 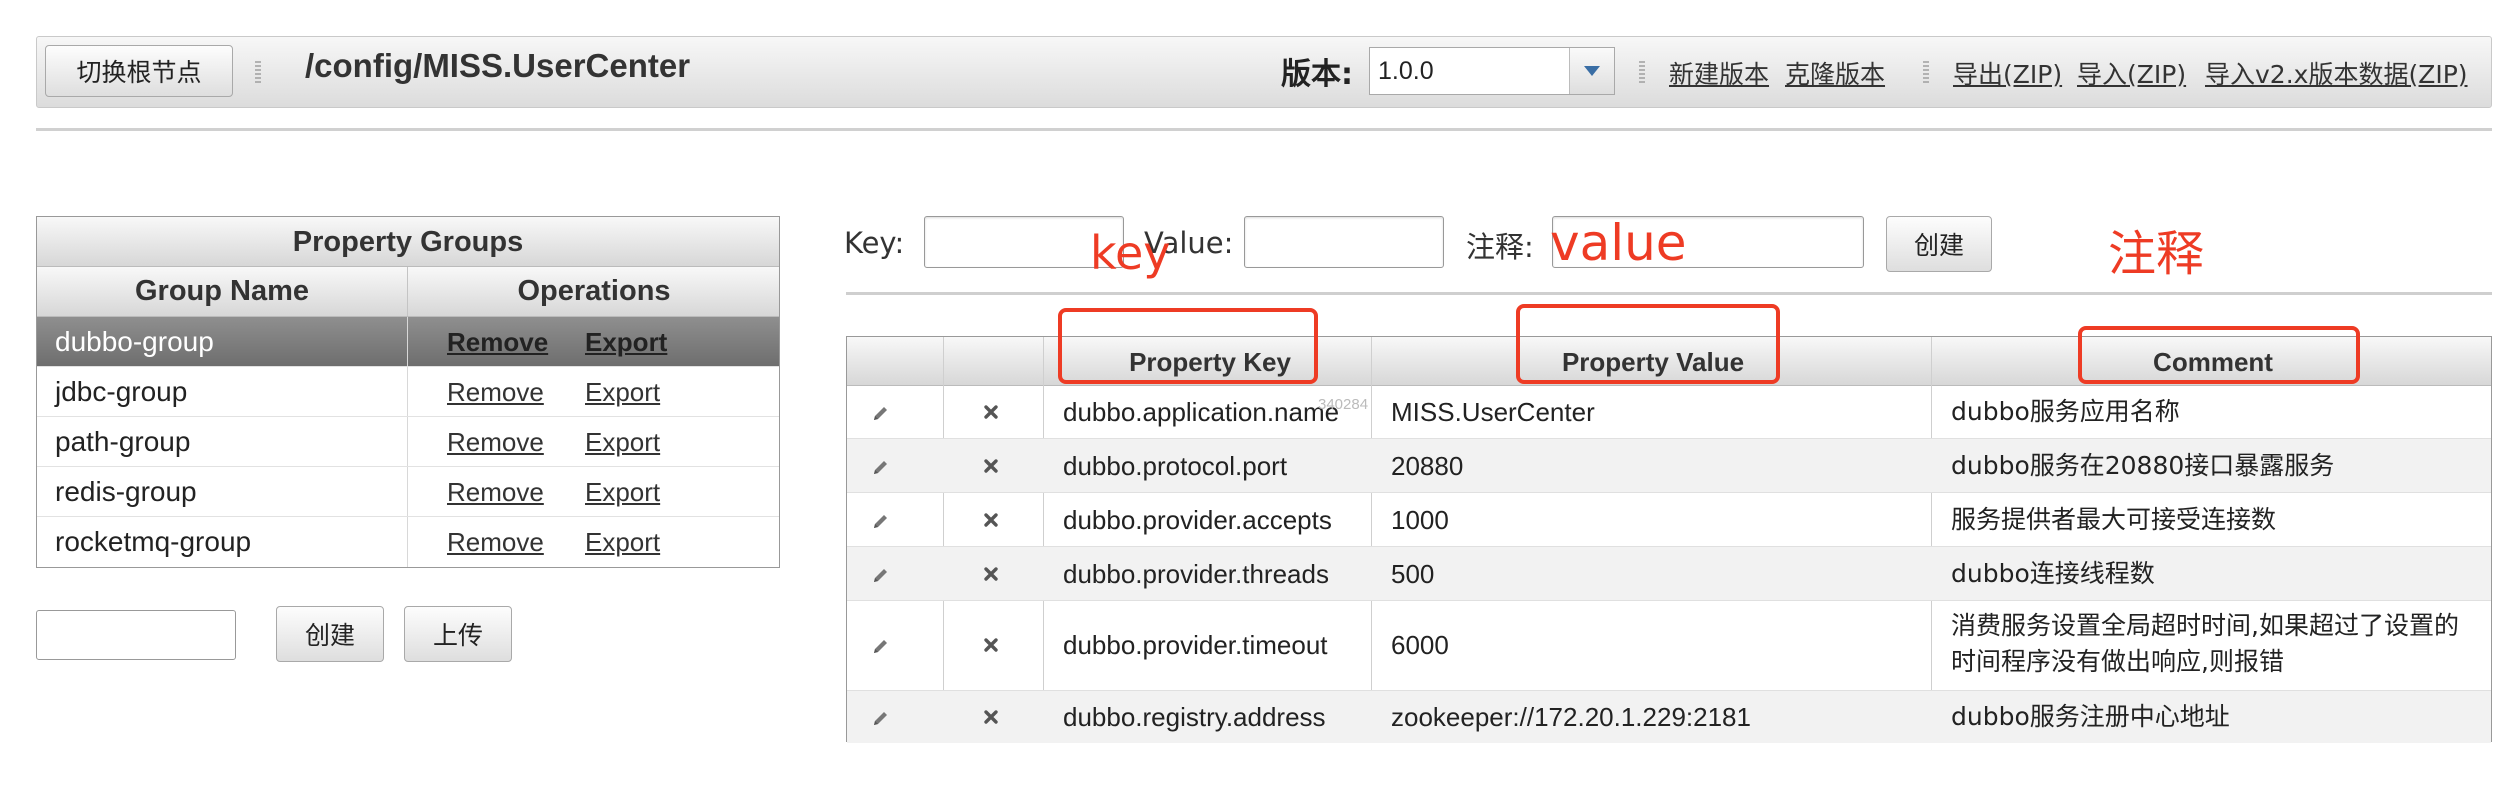 I want to click on annotation-comment: 注释, so click(x=2156, y=254).